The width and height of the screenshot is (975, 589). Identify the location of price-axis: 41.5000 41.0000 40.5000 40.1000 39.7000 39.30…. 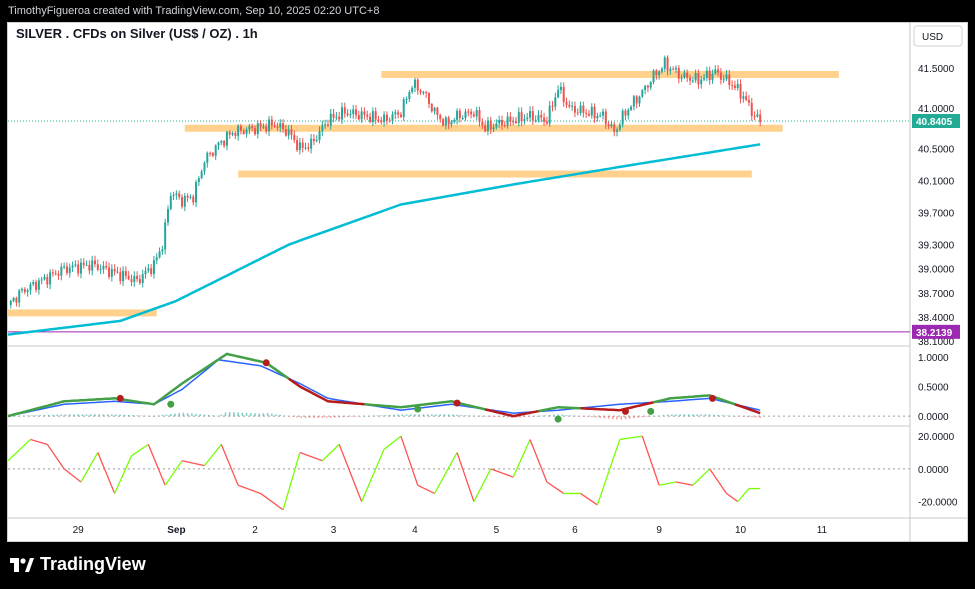
(936, 286).